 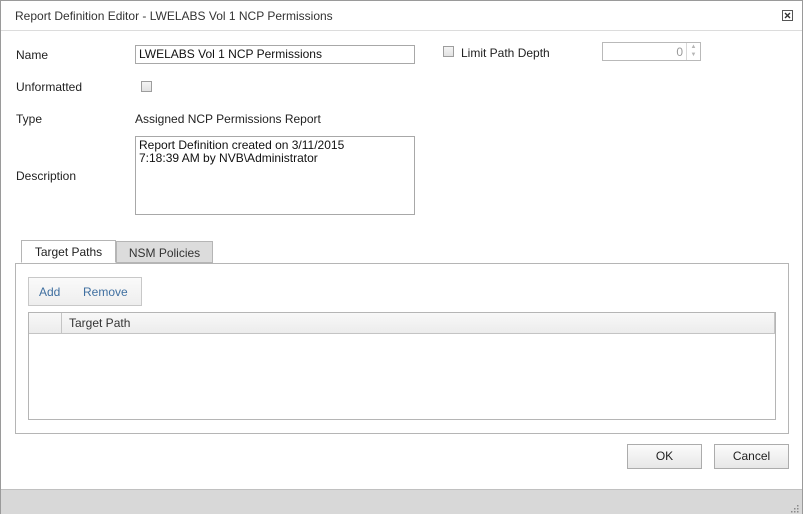 I want to click on tab-nsm-policies: NSM Policies, so click(x=164, y=252).